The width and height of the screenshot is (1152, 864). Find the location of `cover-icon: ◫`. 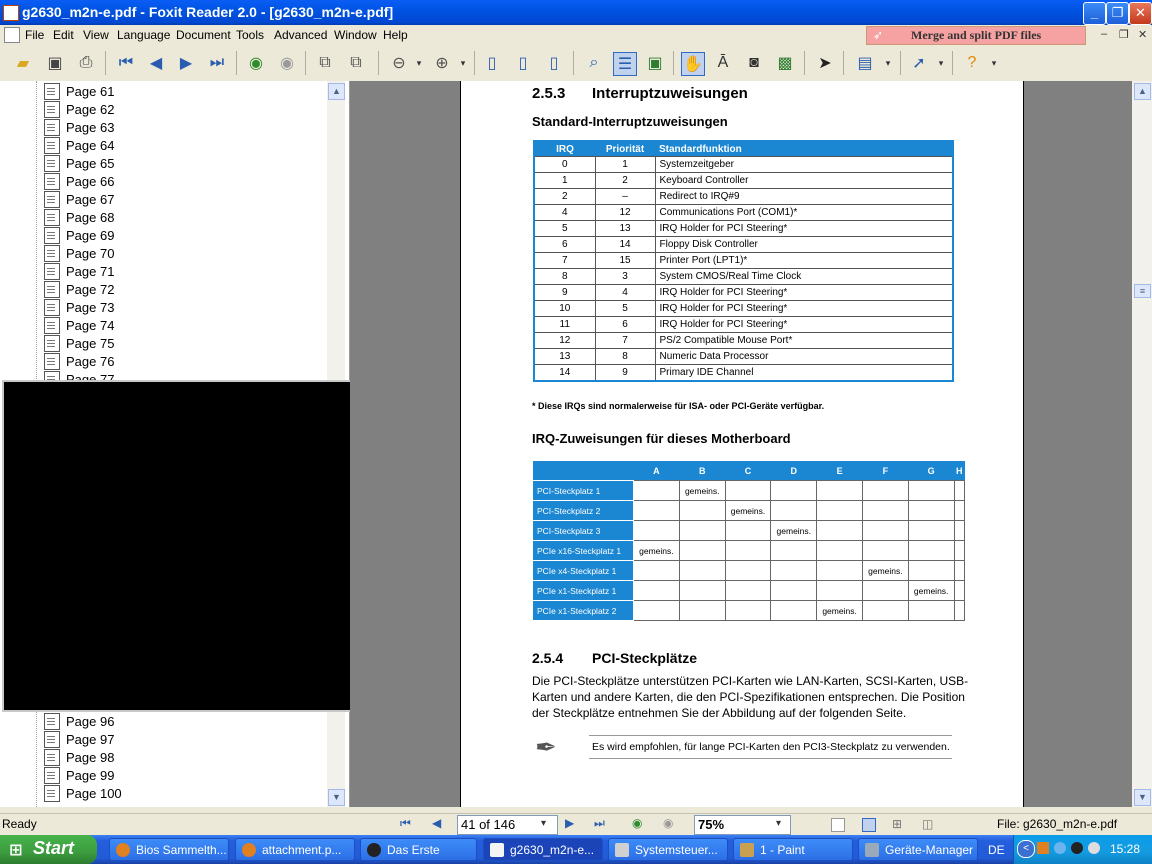

cover-icon: ◫ is located at coordinates (927, 824).